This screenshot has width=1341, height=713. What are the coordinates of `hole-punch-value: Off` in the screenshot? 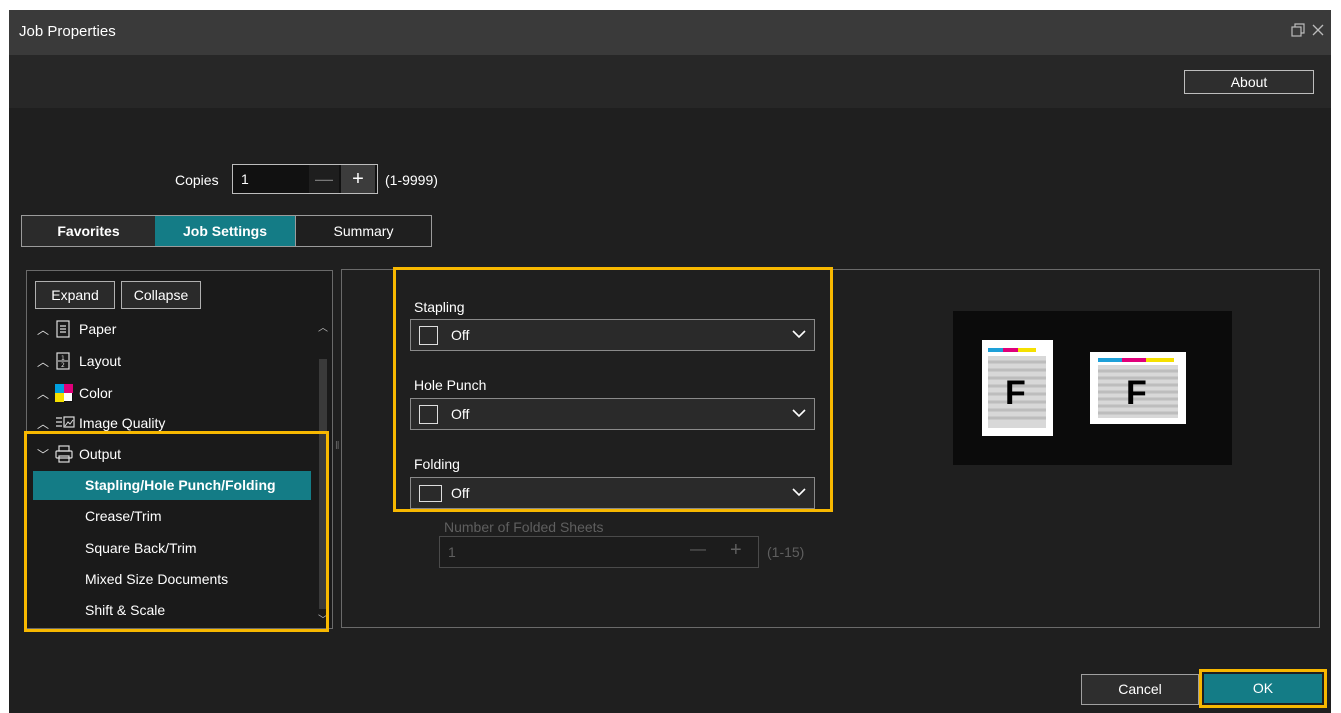 It's located at (460, 414).